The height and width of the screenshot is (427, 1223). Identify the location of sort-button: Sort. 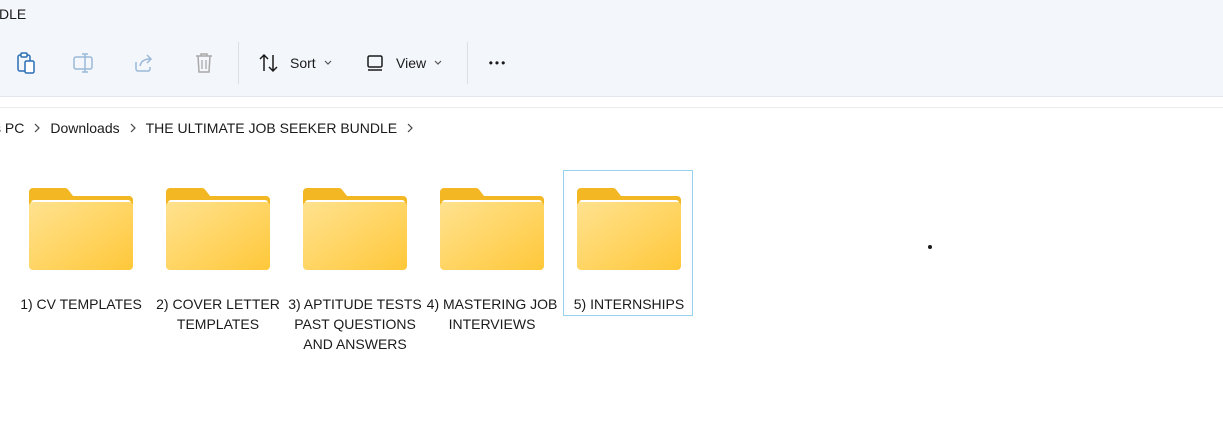
(301, 63).